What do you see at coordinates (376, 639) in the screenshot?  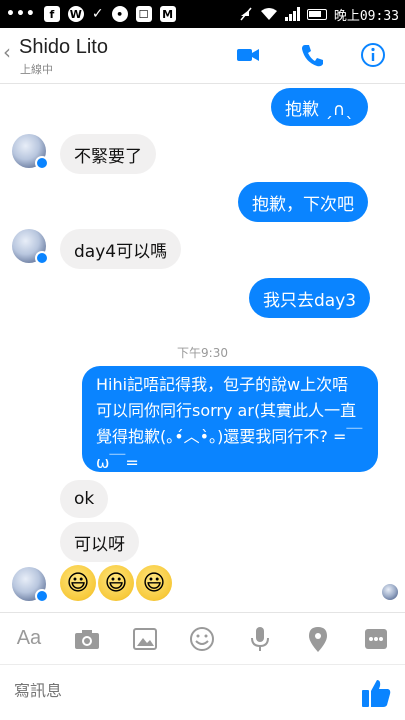 I see `more-options-icon` at bounding box center [376, 639].